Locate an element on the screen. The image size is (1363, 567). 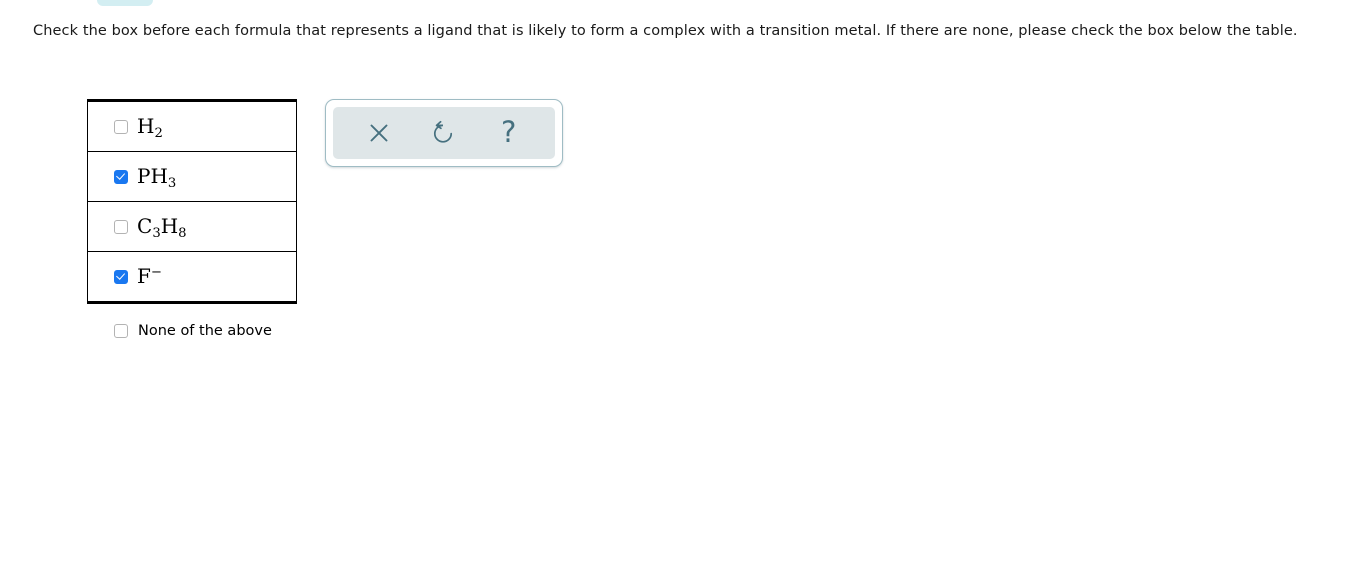
checkbox-c3h8 is located at coordinates (121, 226).